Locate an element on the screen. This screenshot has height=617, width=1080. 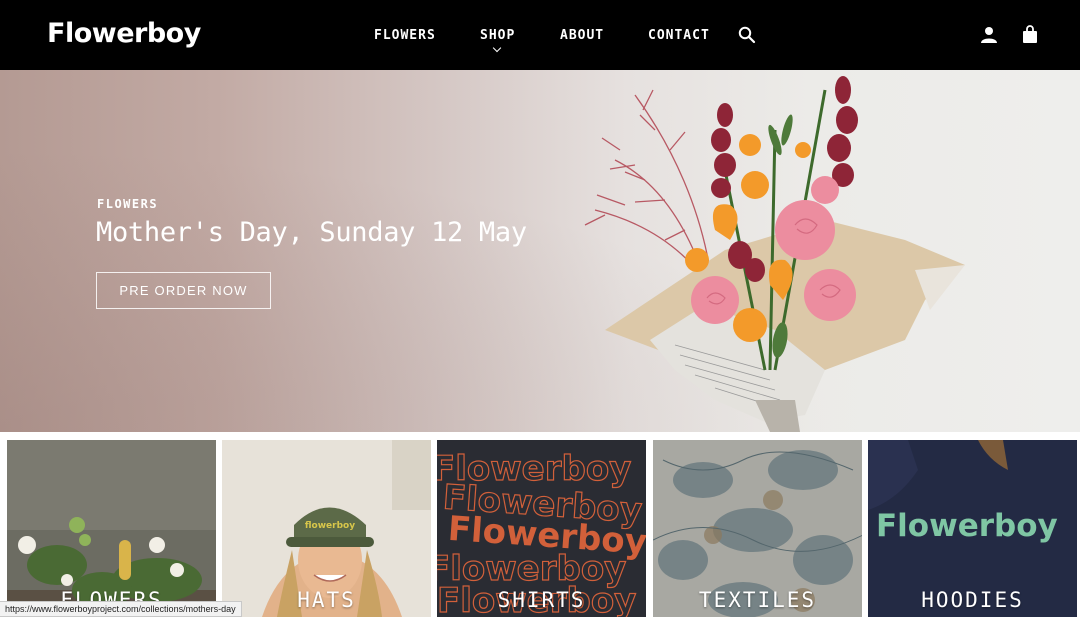
category-hats: flowerboy HATS is located at coordinates (326, 528).